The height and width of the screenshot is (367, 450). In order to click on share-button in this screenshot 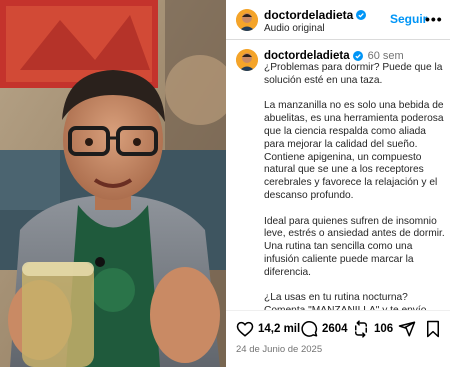, I will do `click(407, 329)`.